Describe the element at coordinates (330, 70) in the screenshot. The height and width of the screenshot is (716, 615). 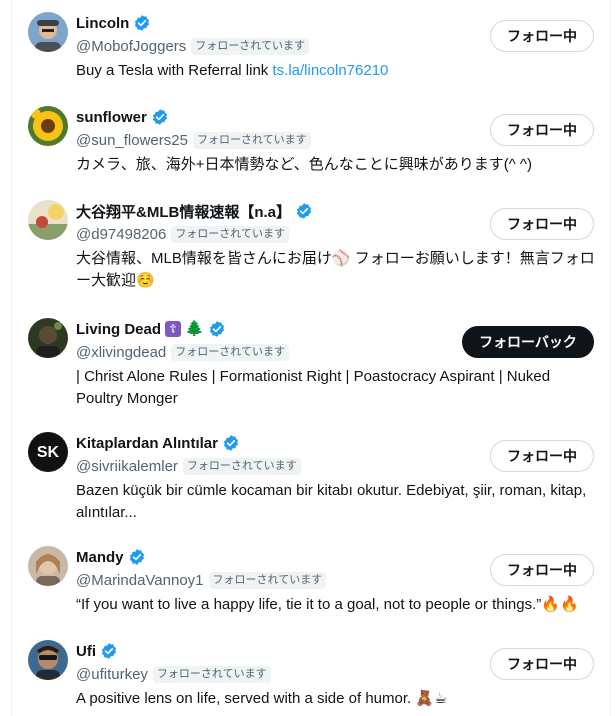
I see `bio-link: ts.la/lincoln76210` at that location.